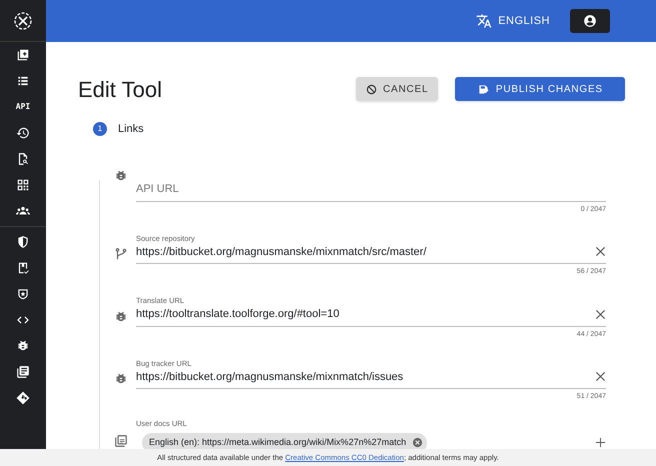 This screenshot has width=656, height=466. What do you see at coordinates (483, 89) in the screenshot?
I see `save-icon` at bounding box center [483, 89].